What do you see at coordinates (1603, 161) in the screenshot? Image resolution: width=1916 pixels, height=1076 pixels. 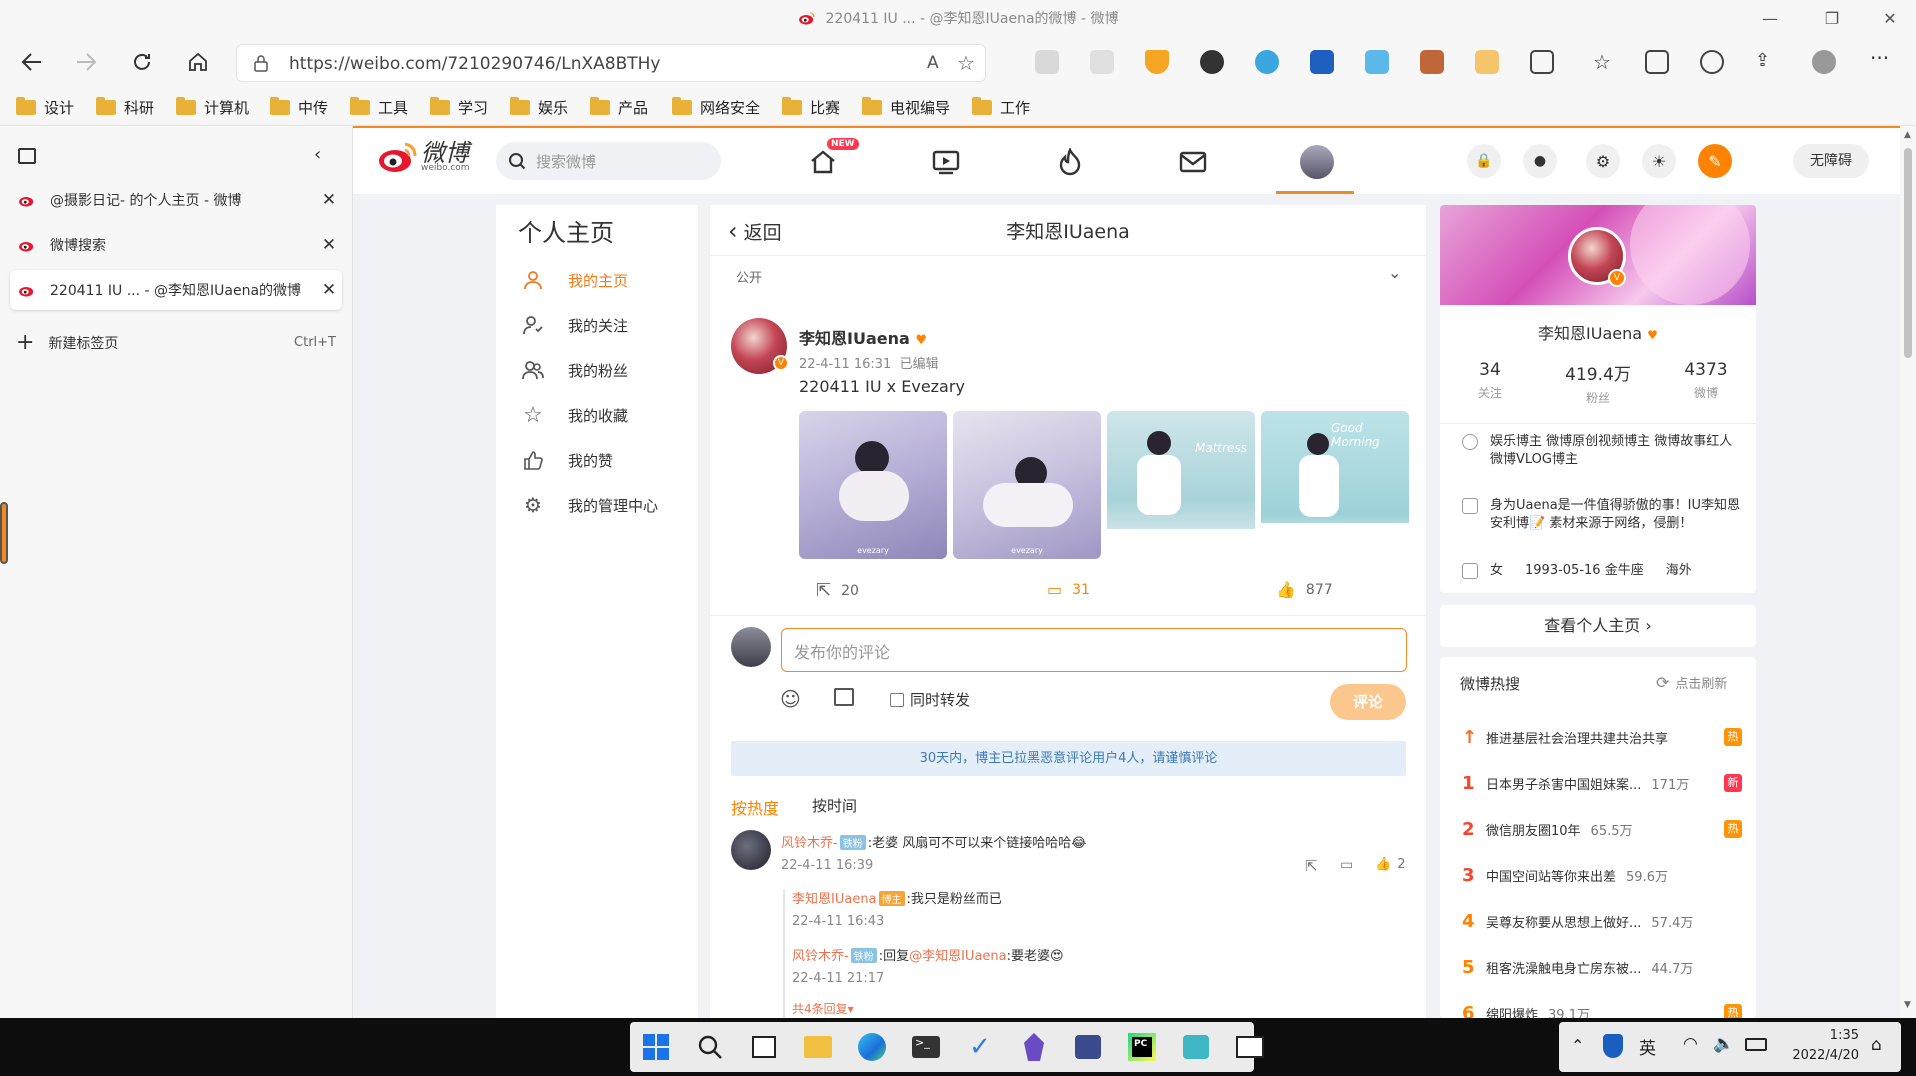 I see `settings-button: ⚙` at bounding box center [1603, 161].